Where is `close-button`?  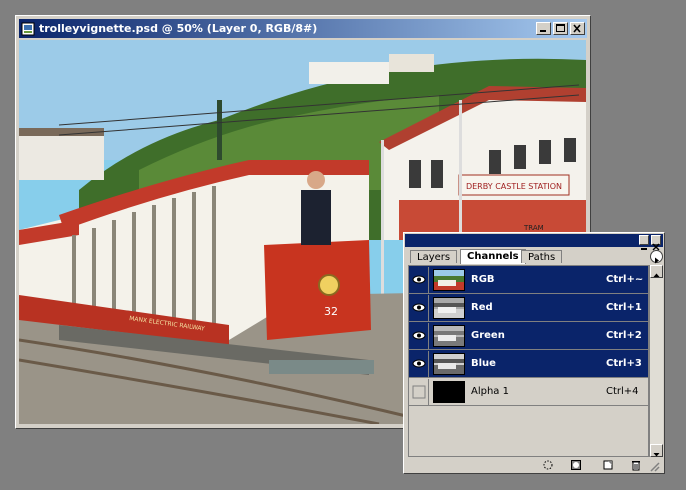
close-button is located at coordinates (577, 28).